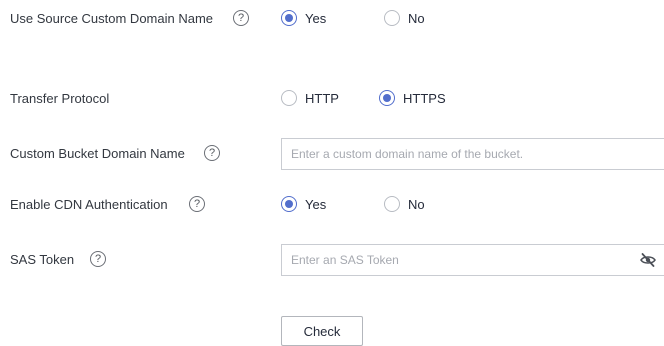 The image size is (664, 346). What do you see at coordinates (60, 98) in the screenshot?
I see `transfer-protocol-label: Transfer Protocol` at bounding box center [60, 98].